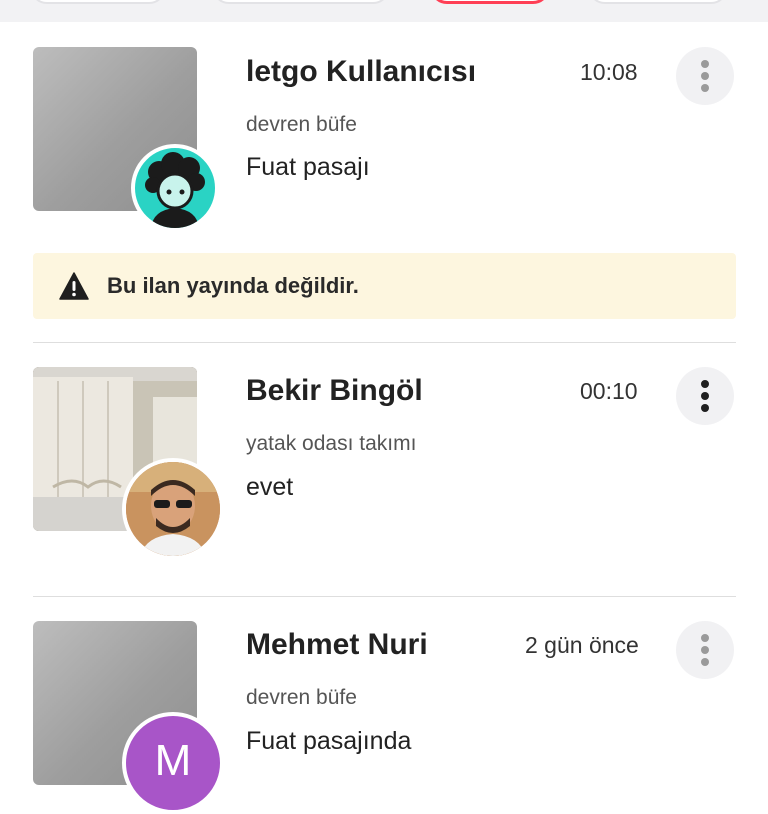 This screenshot has width=768, height=814. What do you see at coordinates (173, 760) in the screenshot?
I see `avatar-initial: M` at bounding box center [173, 760].